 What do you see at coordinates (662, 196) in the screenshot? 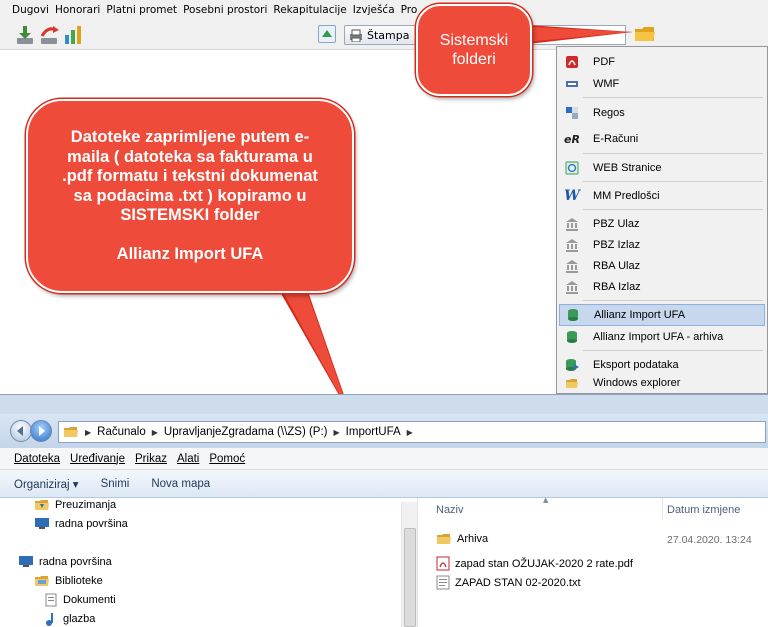
I see `menu-item-mm-predlosci: W MM Predlošci` at bounding box center [662, 196].